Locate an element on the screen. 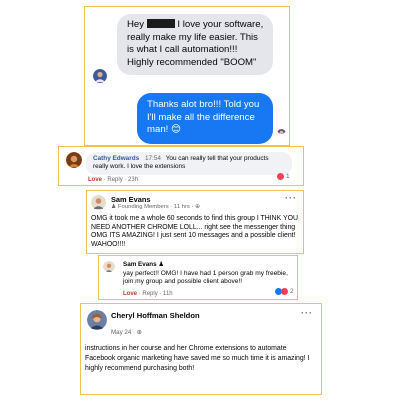  cheryl-name: Cheryl Hoffman Sheldon is located at coordinates (155, 315).